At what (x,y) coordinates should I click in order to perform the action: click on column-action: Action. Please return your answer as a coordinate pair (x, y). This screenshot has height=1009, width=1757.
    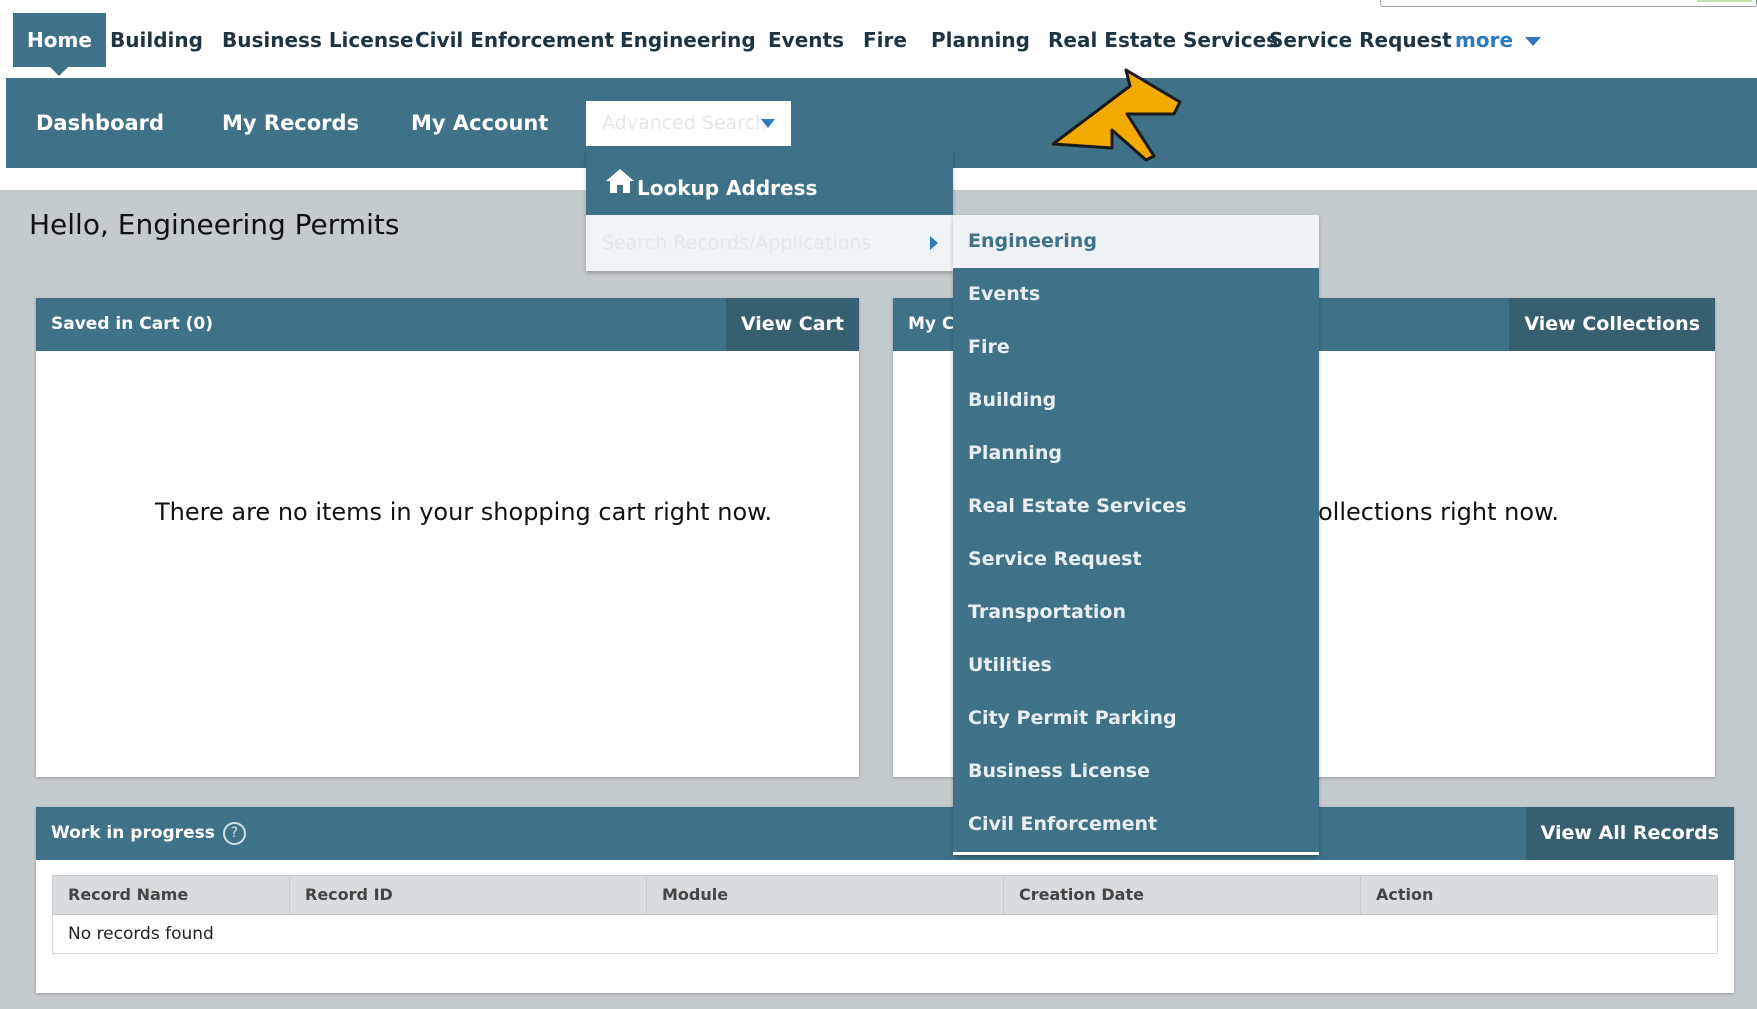
    Looking at the image, I should click on (1538, 895).